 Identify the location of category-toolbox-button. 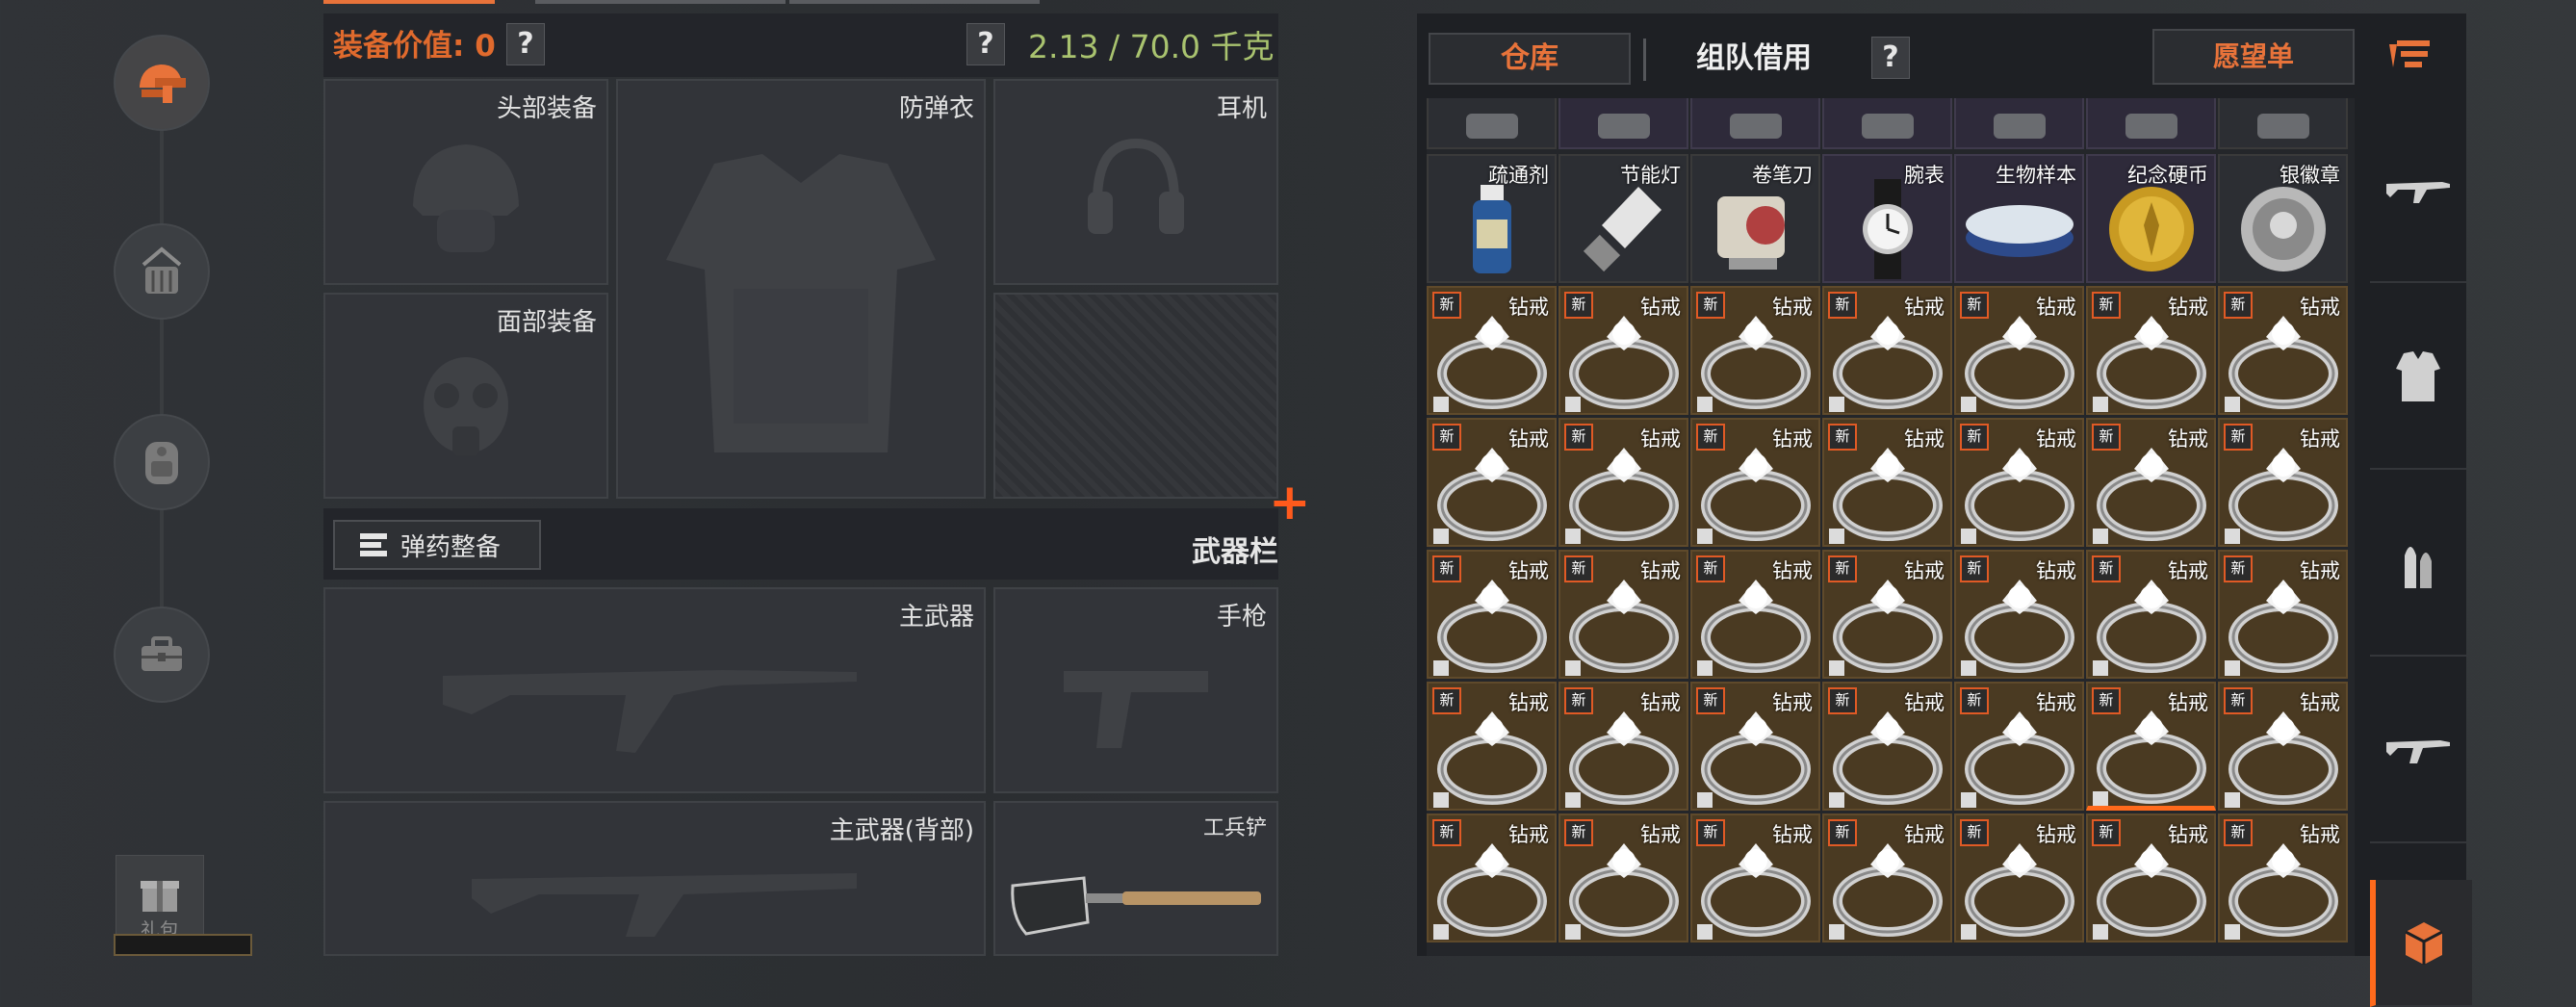
(162, 655).